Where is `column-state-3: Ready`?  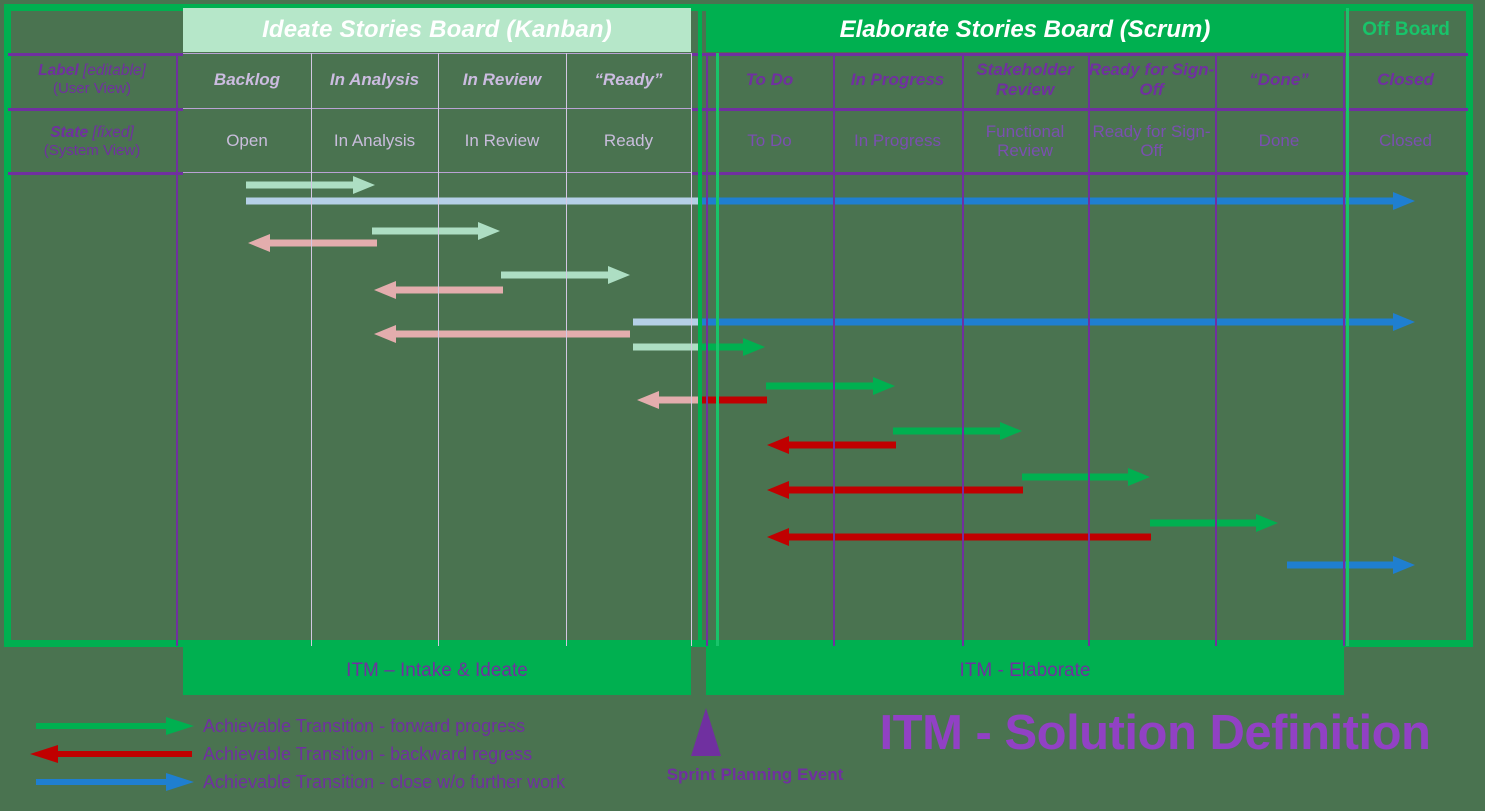 column-state-3: Ready is located at coordinates (628, 141).